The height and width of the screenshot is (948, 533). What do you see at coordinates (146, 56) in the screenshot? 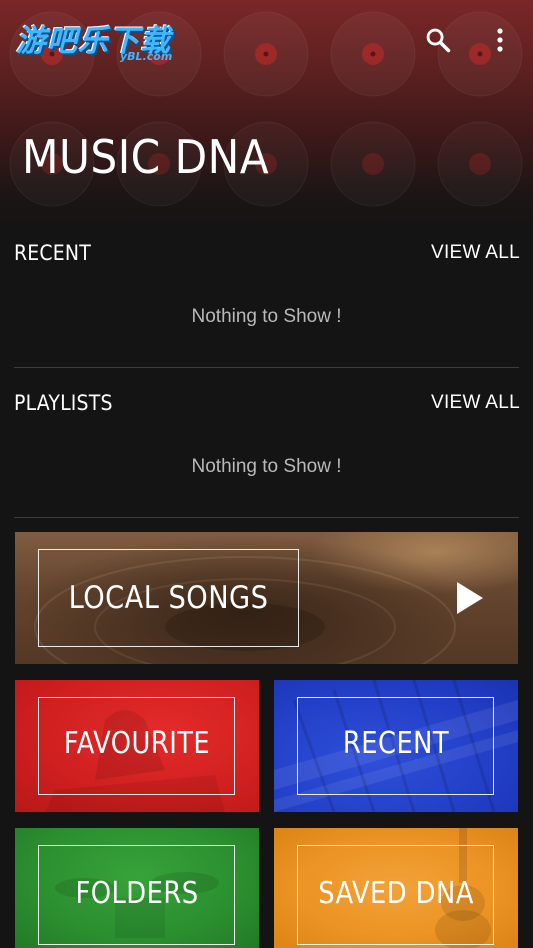
I see `logo-subtext: yBL.com` at bounding box center [146, 56].